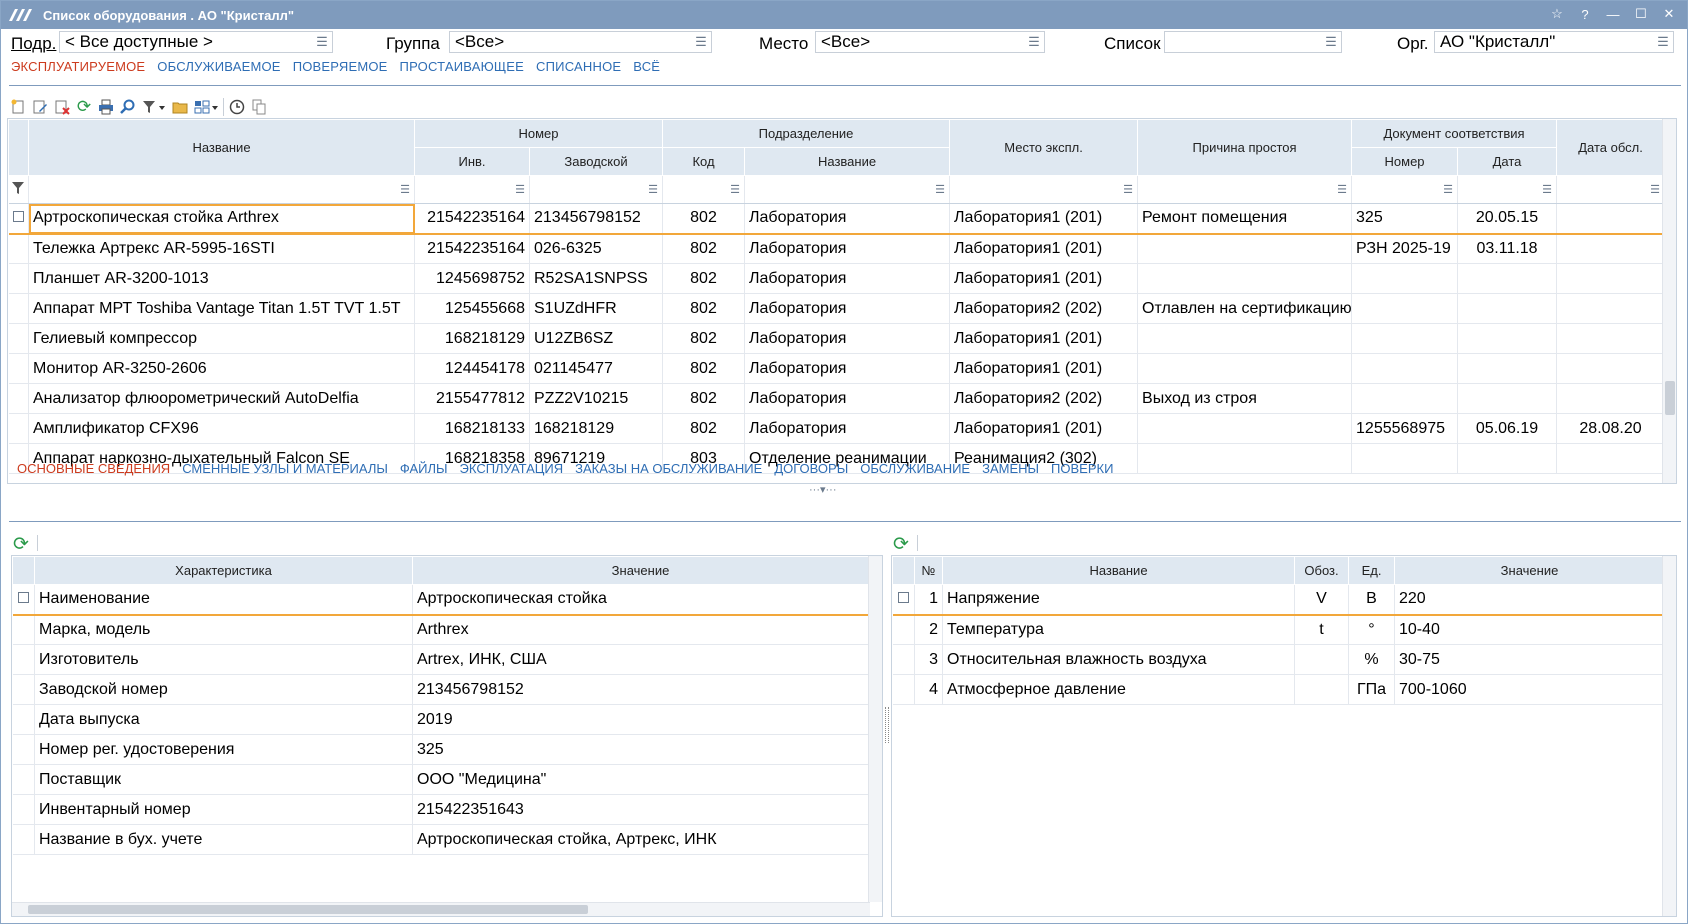 This screenshot has height=924, width=1688. I want to click on params-name-cell: Относительная влажность воздуха, so click(1118, 659).